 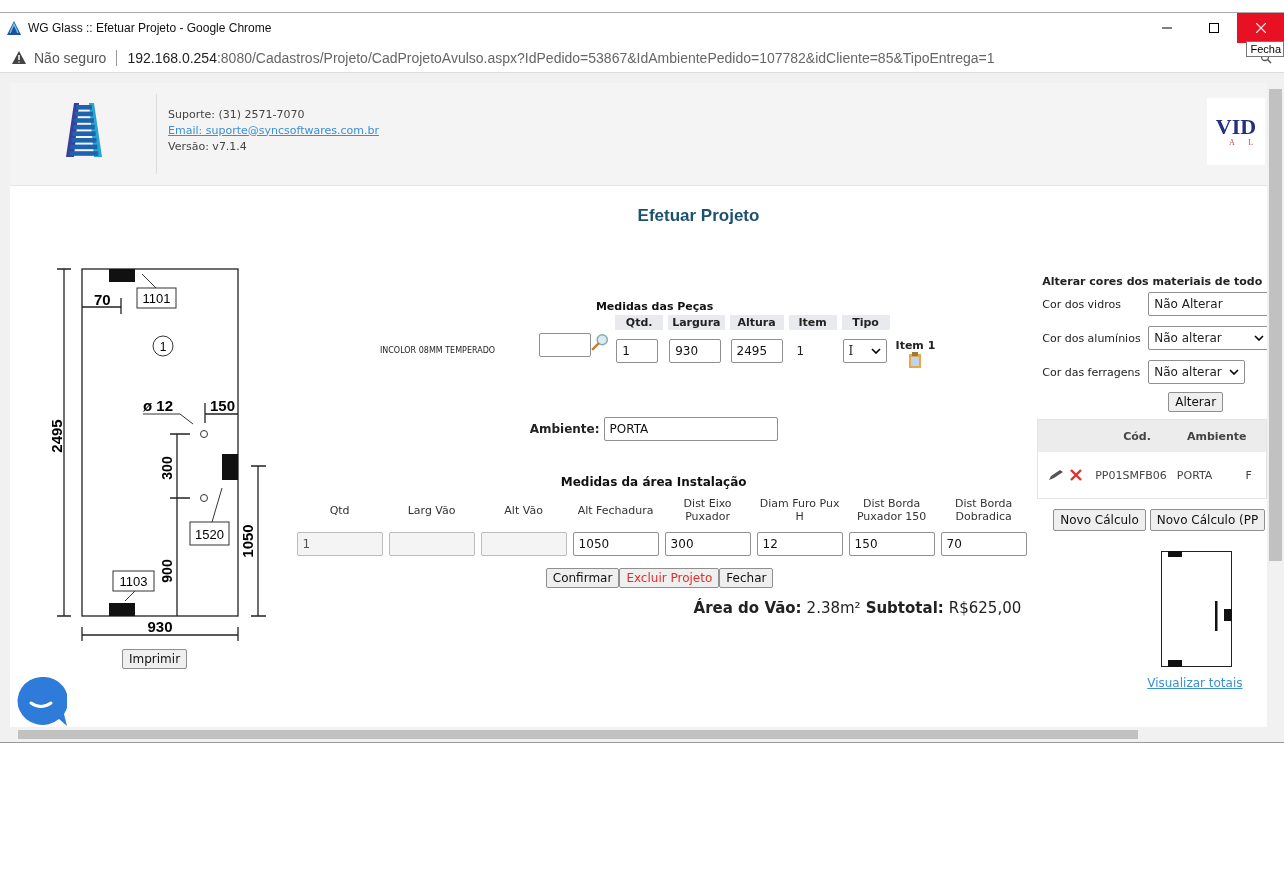 I want to click on print-button: Imprimir, so click(x=155, y=659).